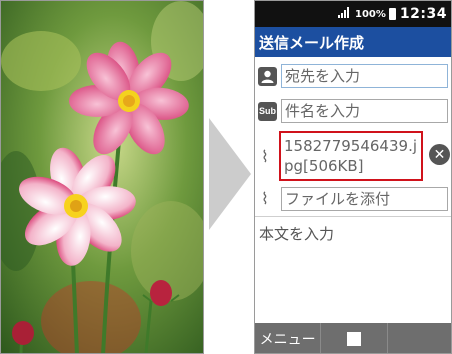  I want to click on subject-icon-label: Sub, so click(267, 111).